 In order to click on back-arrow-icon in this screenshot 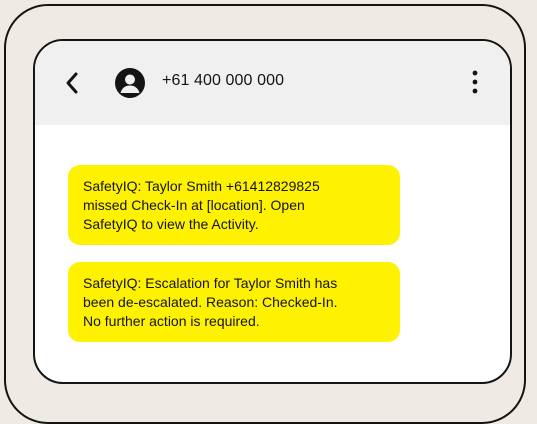, I will do `click(73, 83)`.